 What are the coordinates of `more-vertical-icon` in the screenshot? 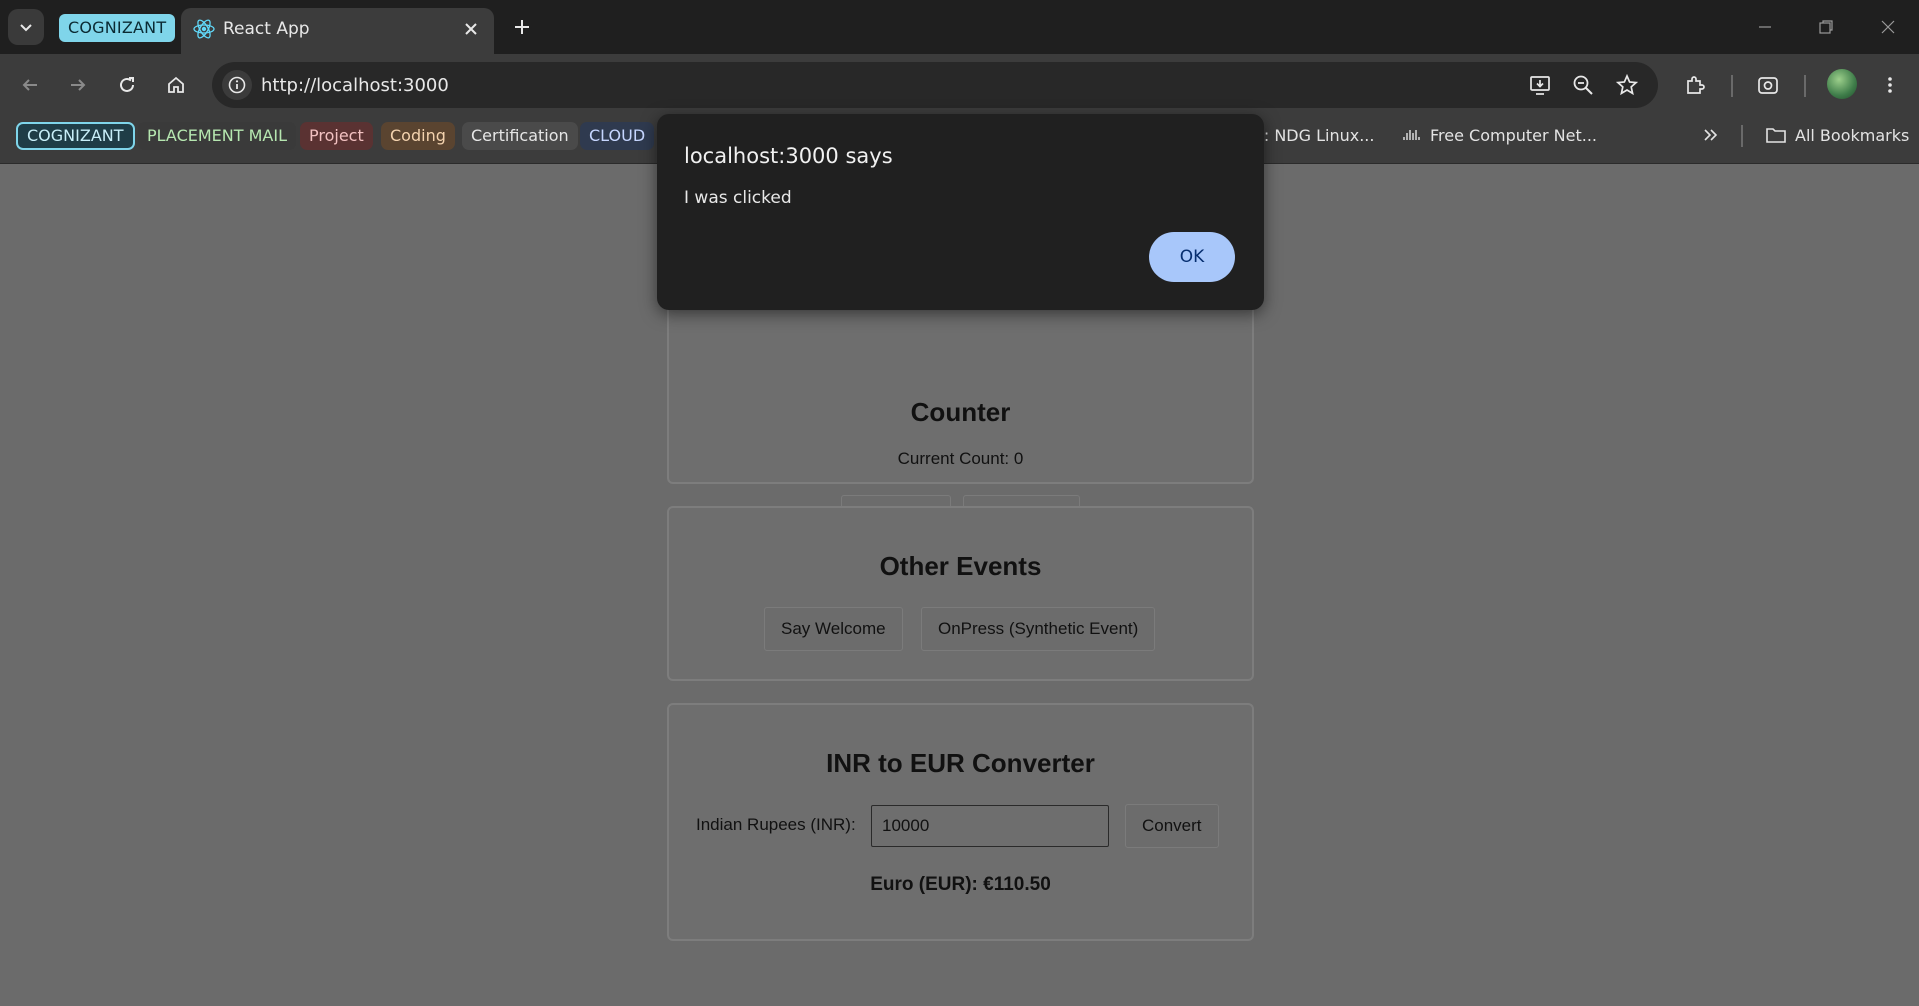 It's located at (1890, 85).